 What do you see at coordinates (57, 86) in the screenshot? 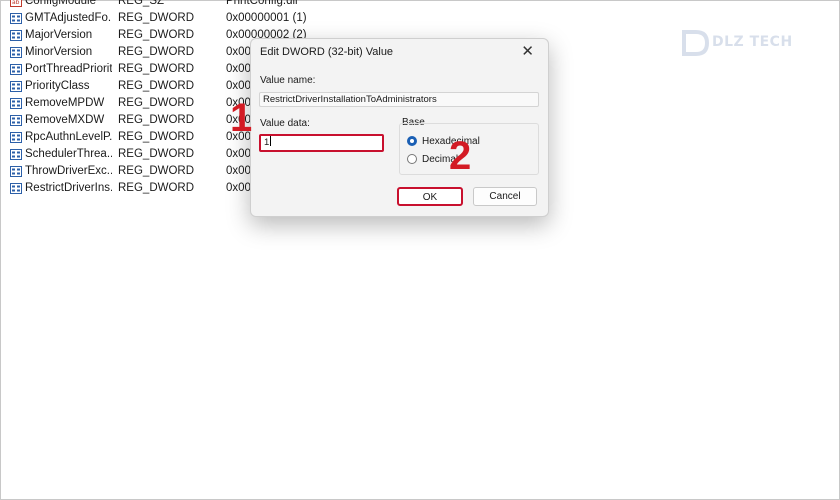
I see `value-name: PriorityClass` at bounding box center [57, 86].